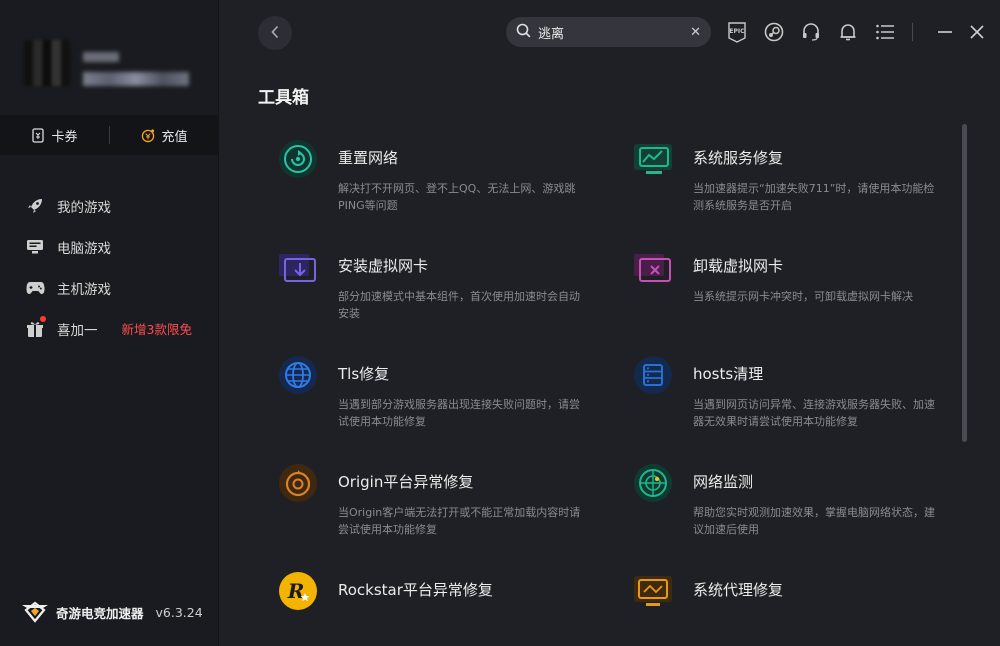 Image resolution: width=1000 pixels, height=646 pixels. Describe the element at coordinates (653, 591) in the screenshot. I see `proxy-monitor-icon` at that location.